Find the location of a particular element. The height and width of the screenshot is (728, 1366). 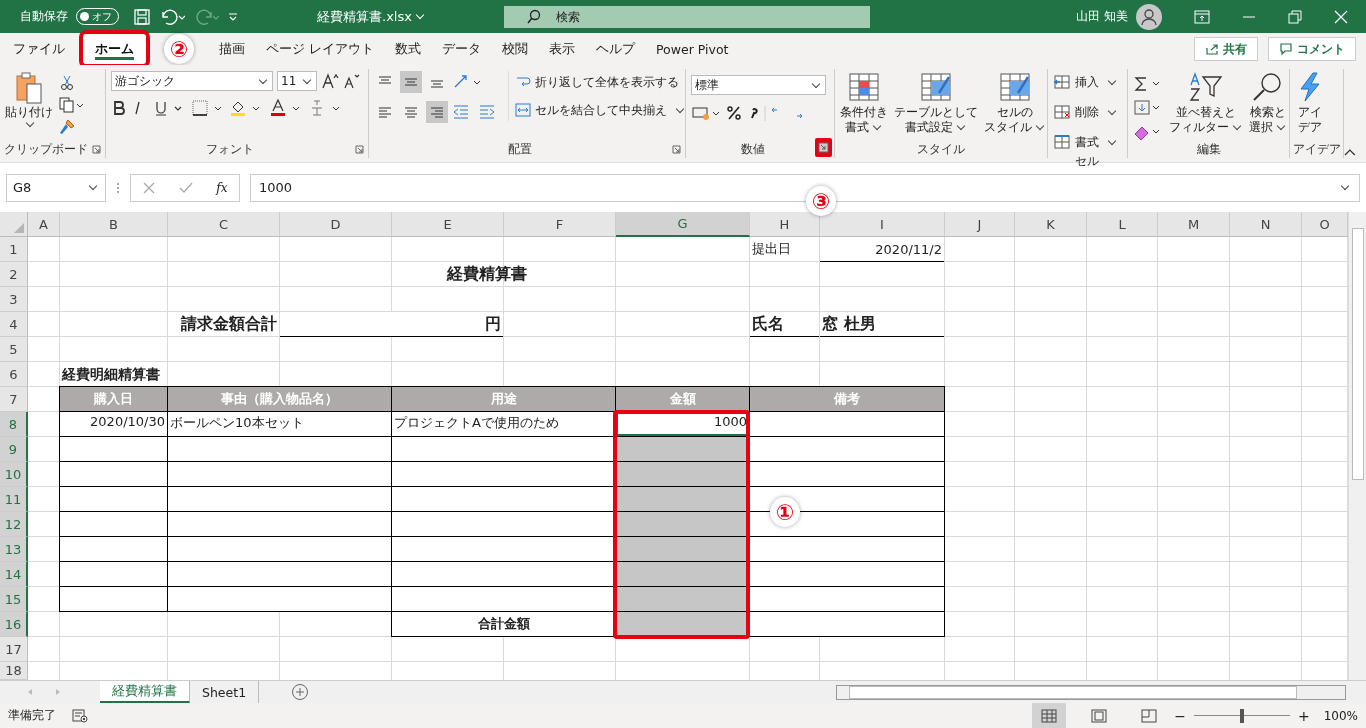

number-format-field: 標準 is located at coordinates (759, 85).